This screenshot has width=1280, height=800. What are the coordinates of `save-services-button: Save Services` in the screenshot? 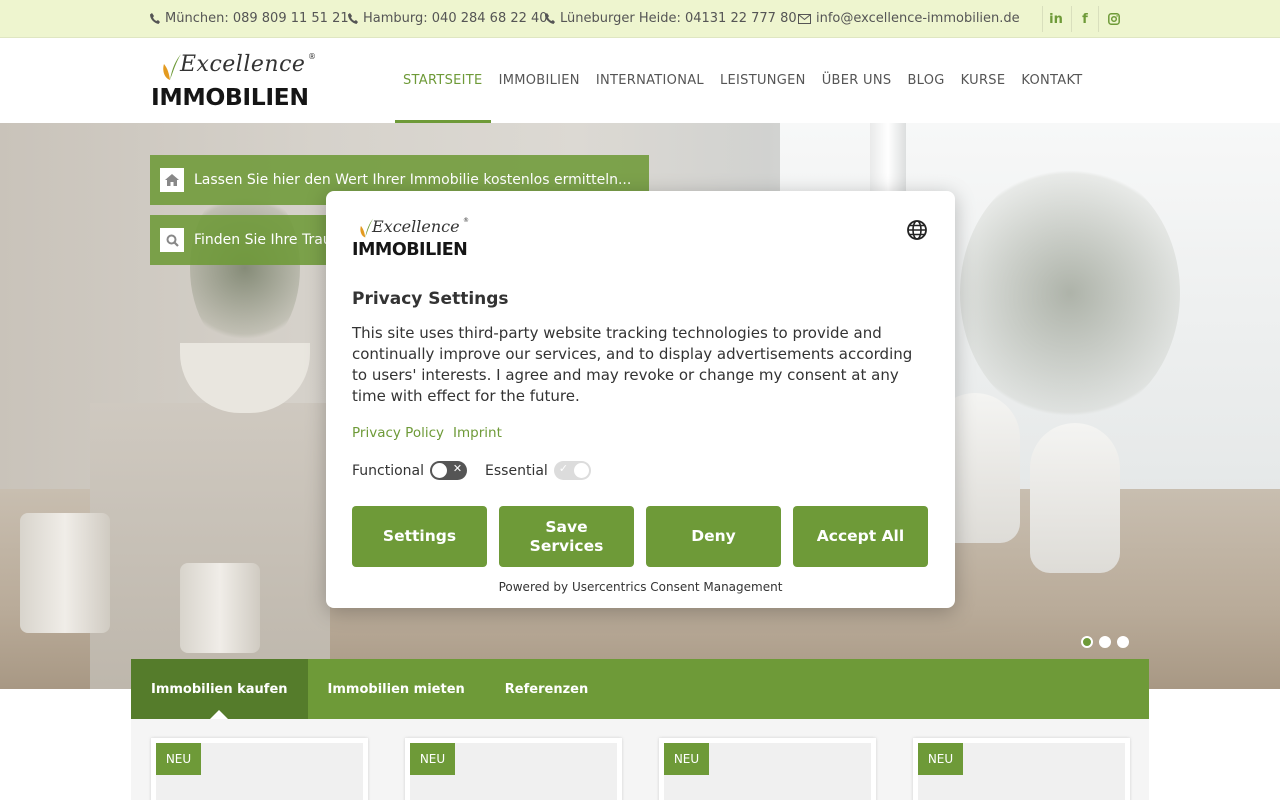 It's located at (566, 536).